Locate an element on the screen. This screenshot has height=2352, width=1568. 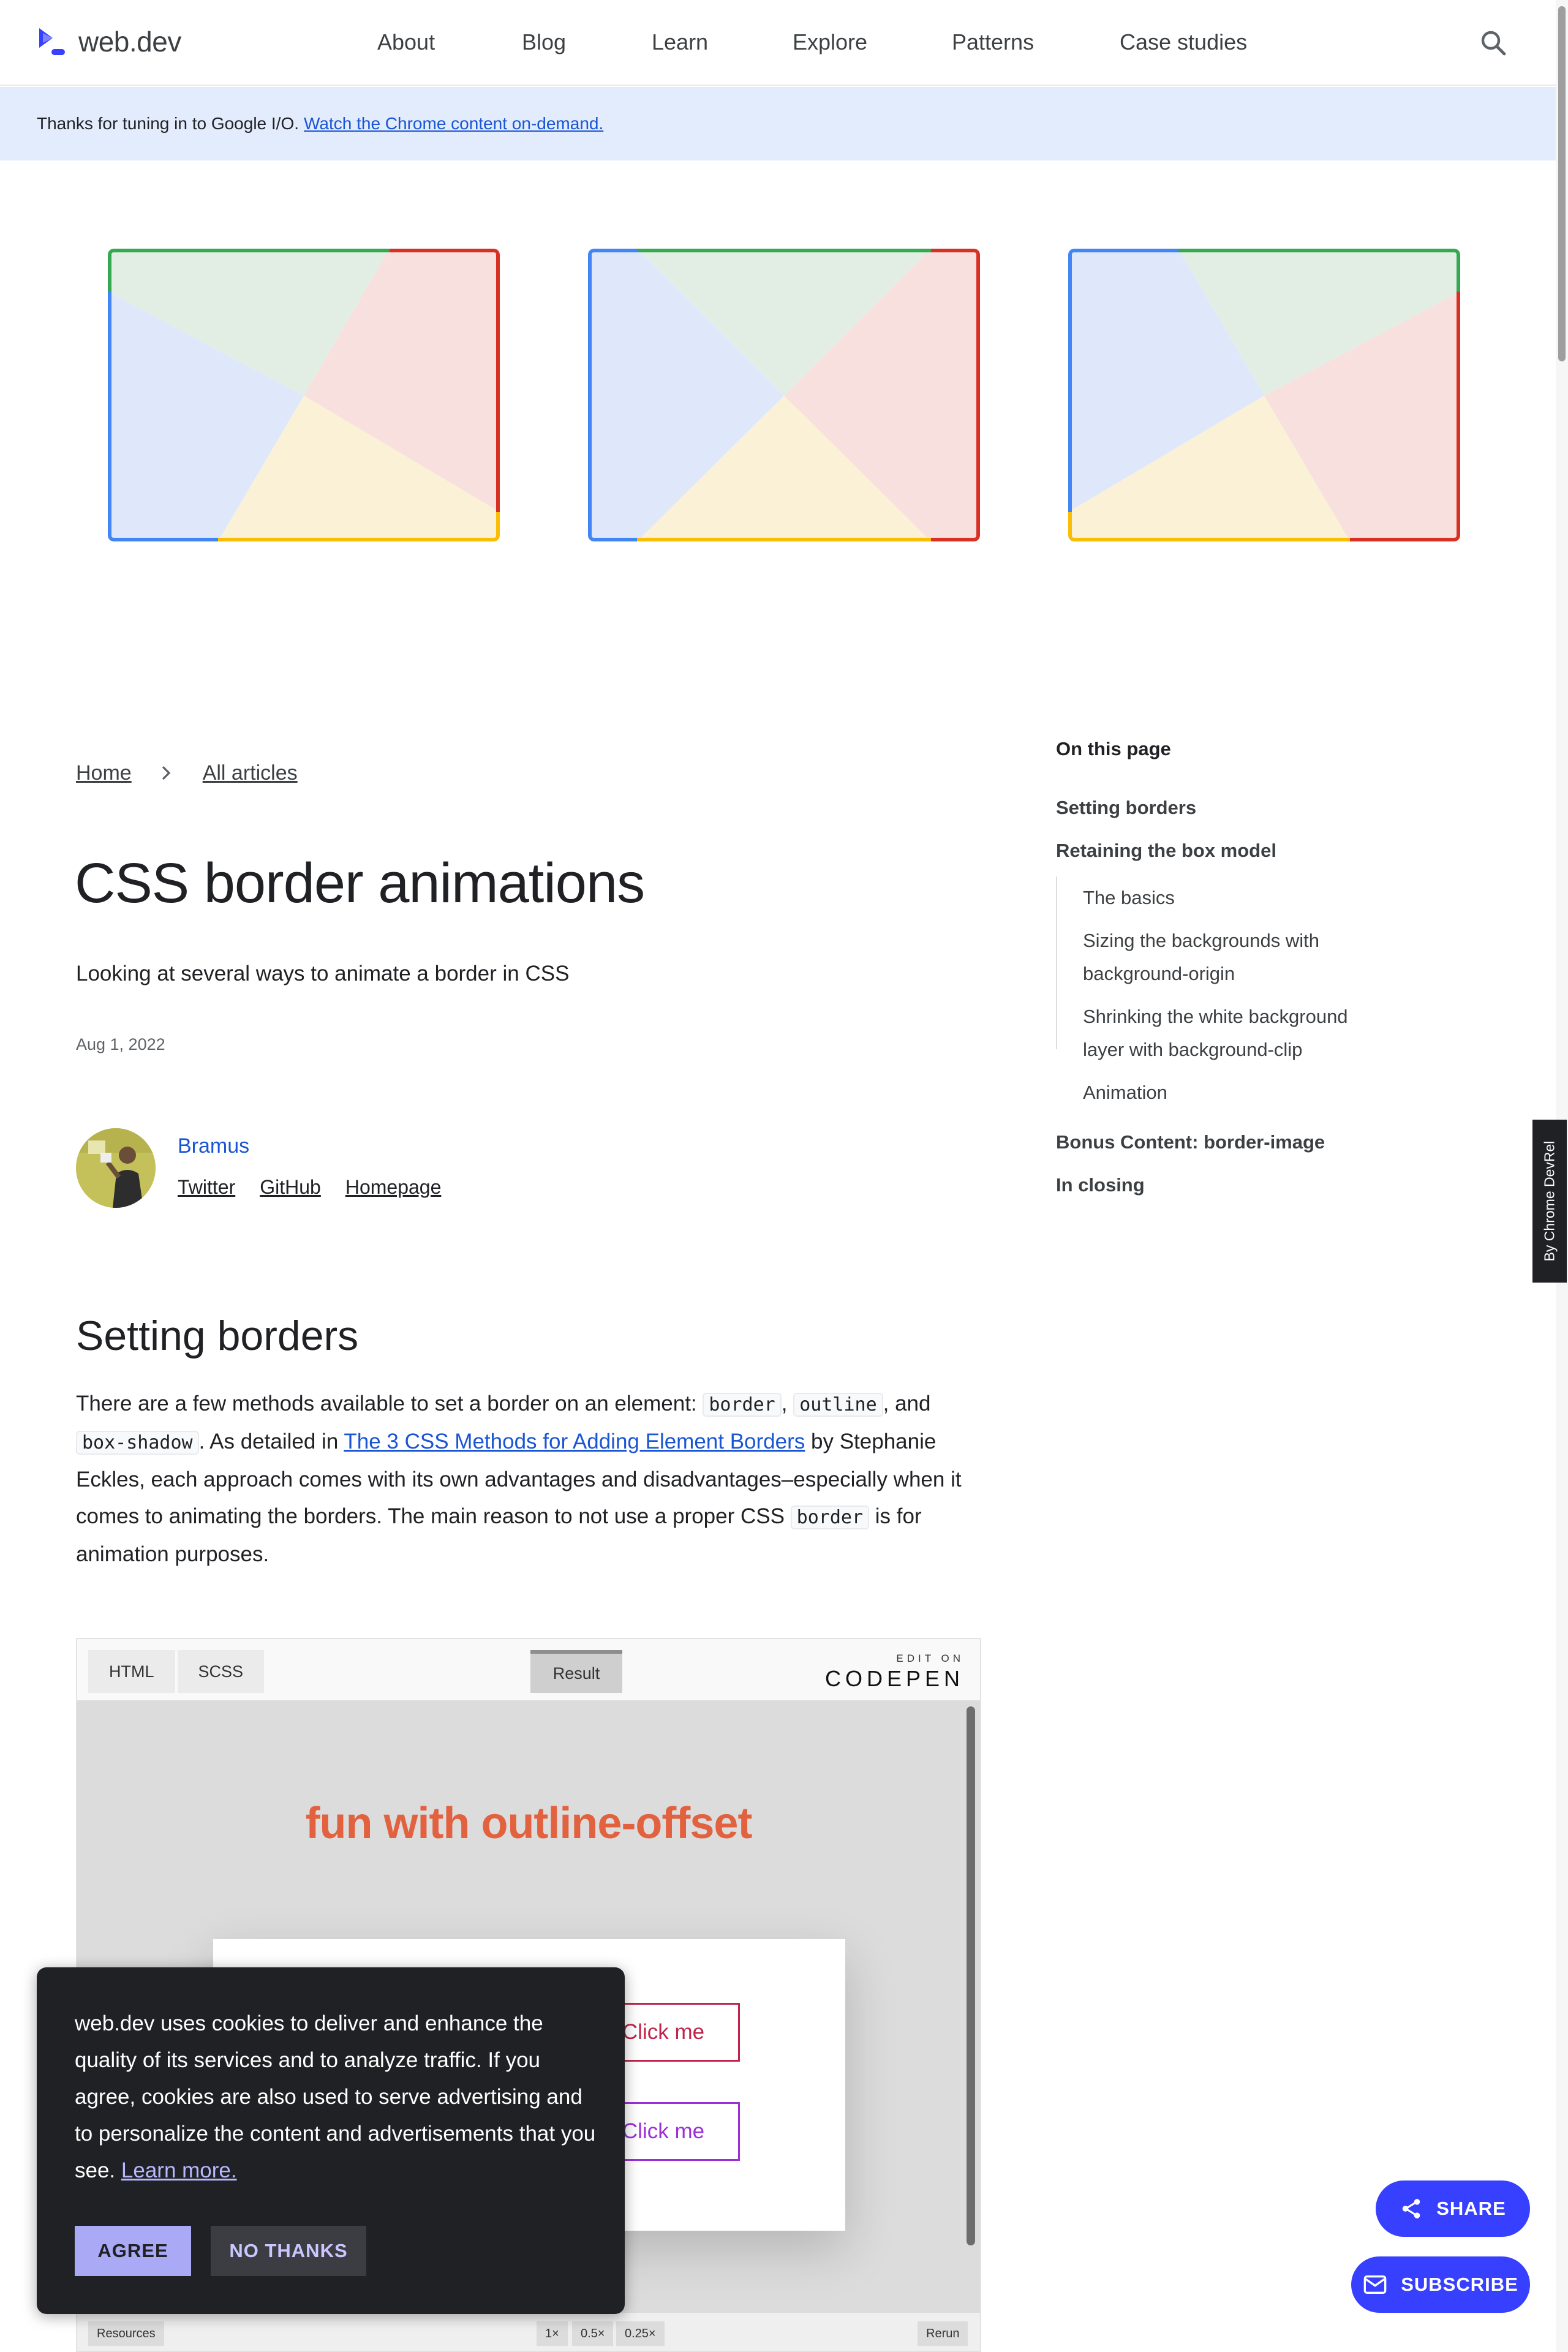
codepen-footer: Resources 1× 0.5× 0.25× Rerun is located at coordinates (529, 2332).